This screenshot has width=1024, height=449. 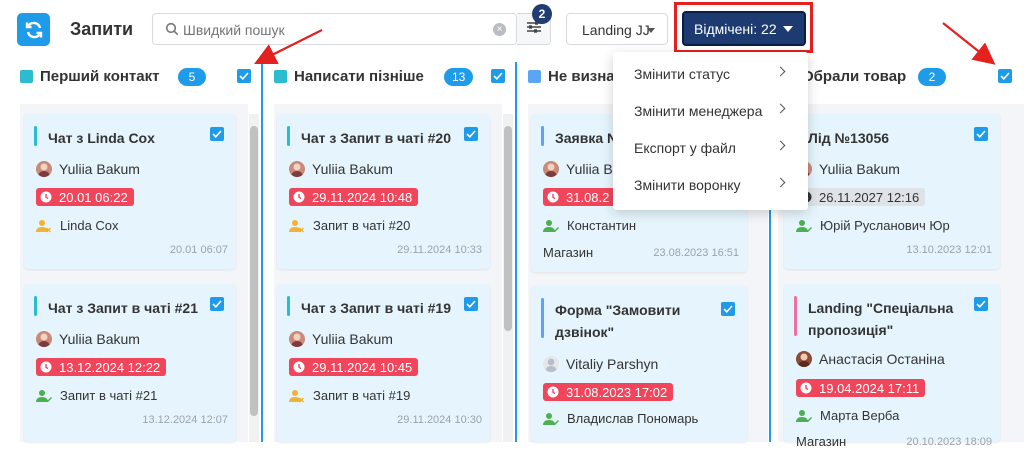 I want to click on refresh-icon, so click(x=33, y=29).